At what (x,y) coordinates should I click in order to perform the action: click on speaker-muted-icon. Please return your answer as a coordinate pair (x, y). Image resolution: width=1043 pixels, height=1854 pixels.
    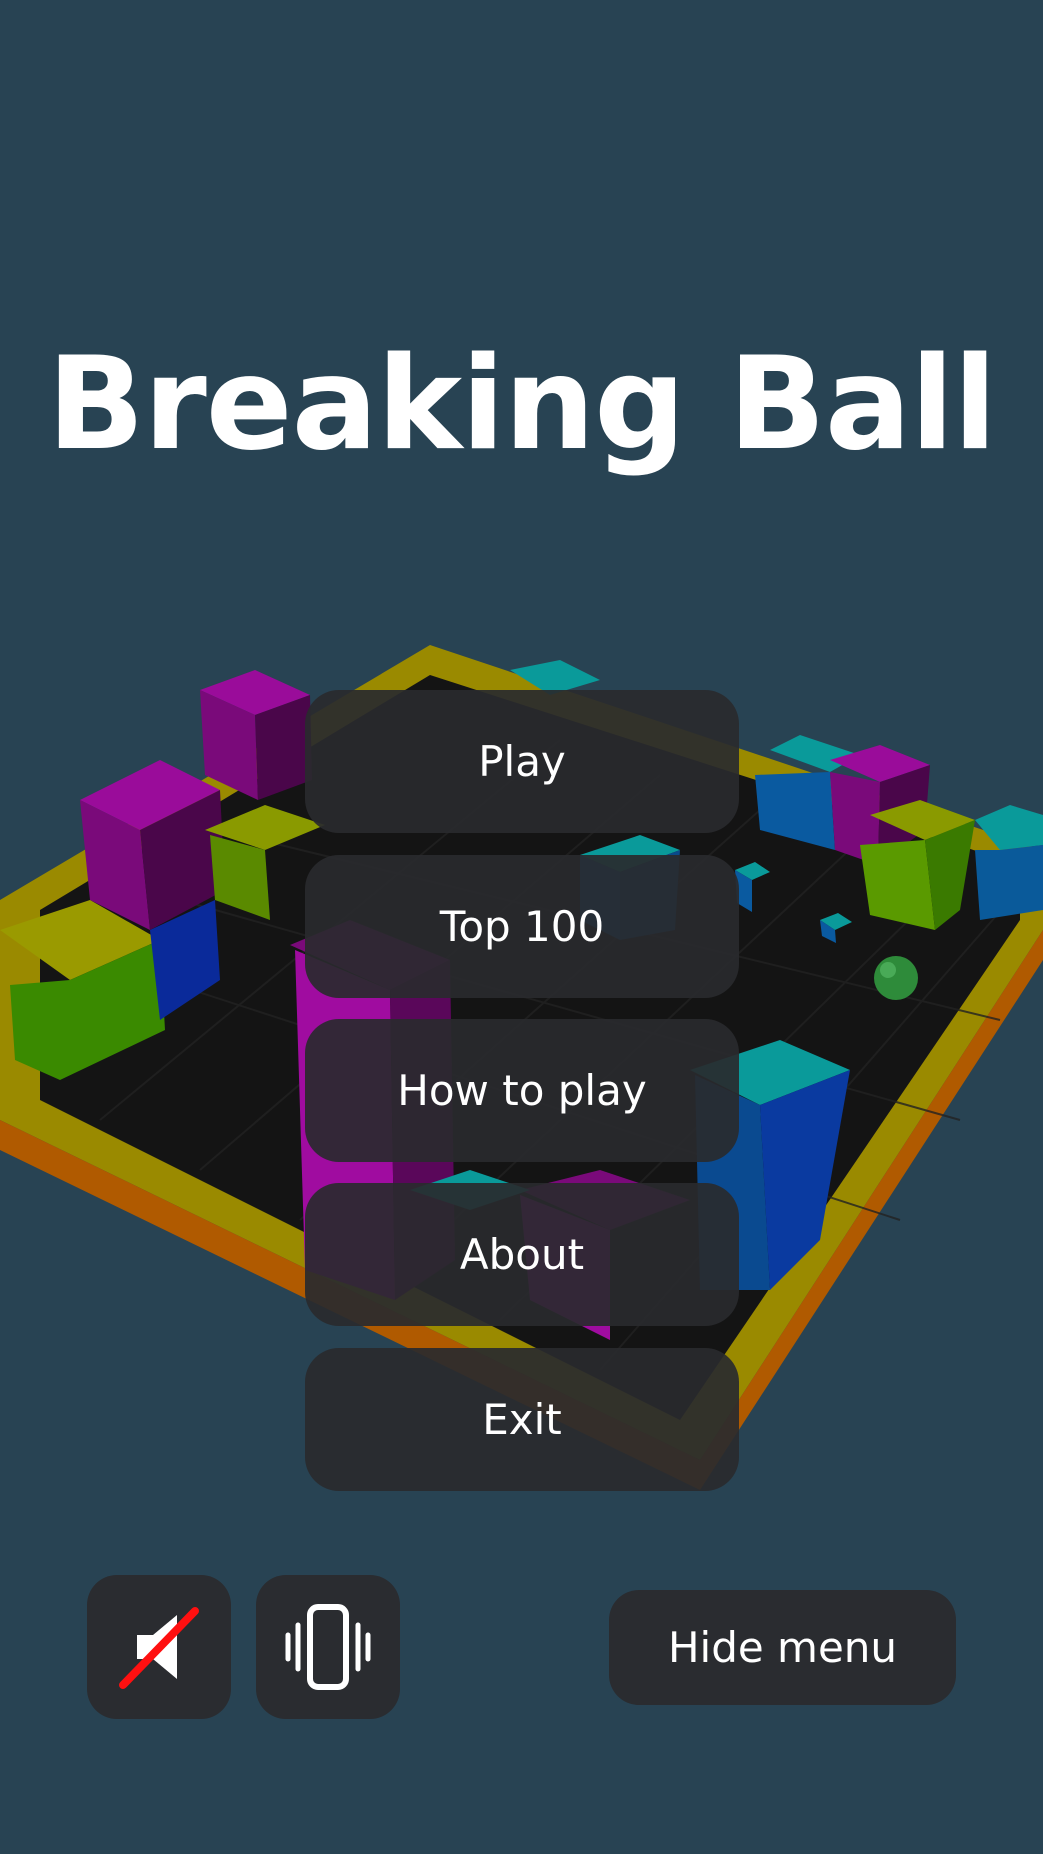
    Looking at the image, I should click on (159, 1648).